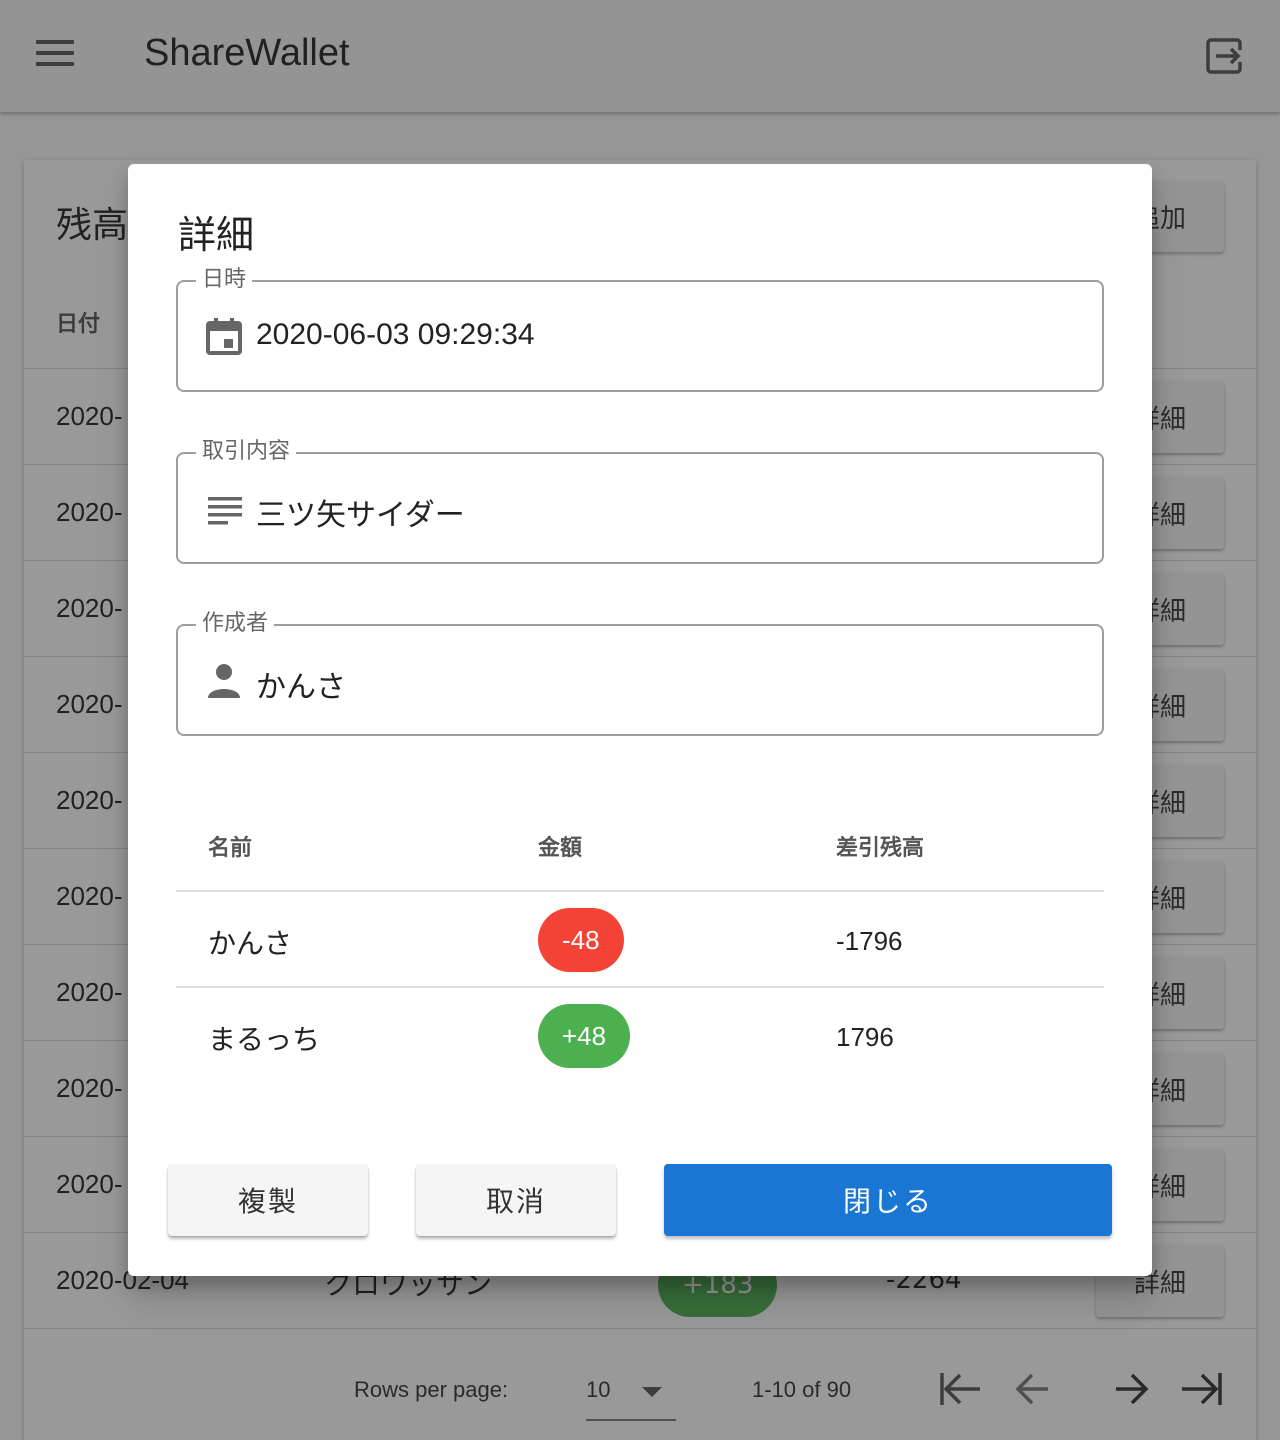 Image resolution: width=1280 pixels, height=1440 pixels. Describe the element at coordinates (235, 624) in the screenshot. I see `author-label: 作成者` at that location.